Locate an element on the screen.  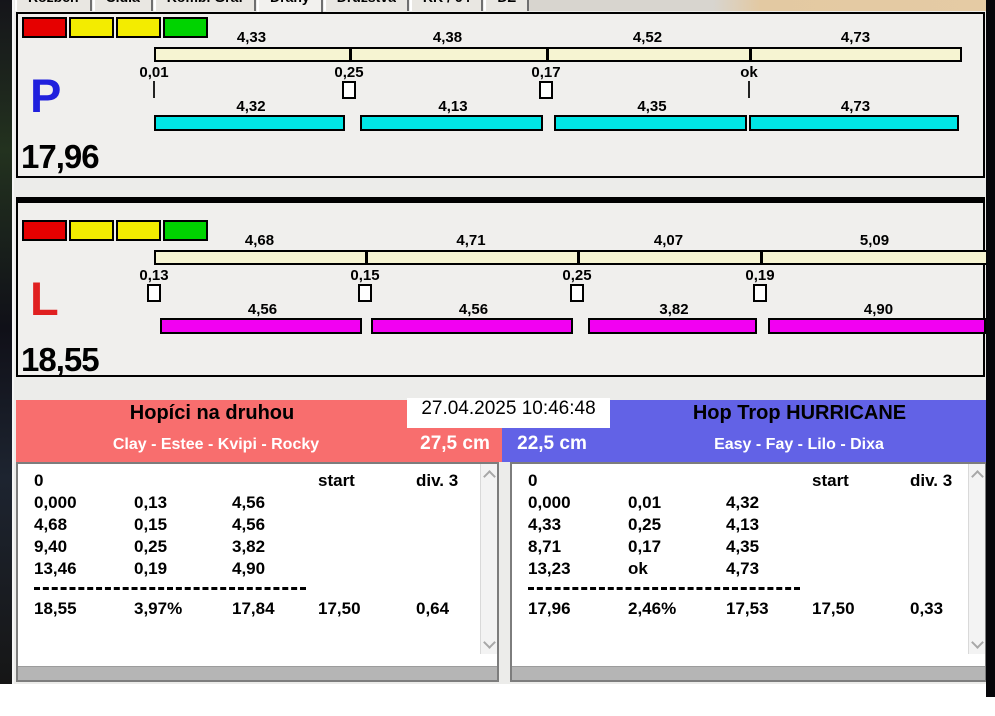
exchange-time-label: 0,17 is located at coordinates (546, 72).